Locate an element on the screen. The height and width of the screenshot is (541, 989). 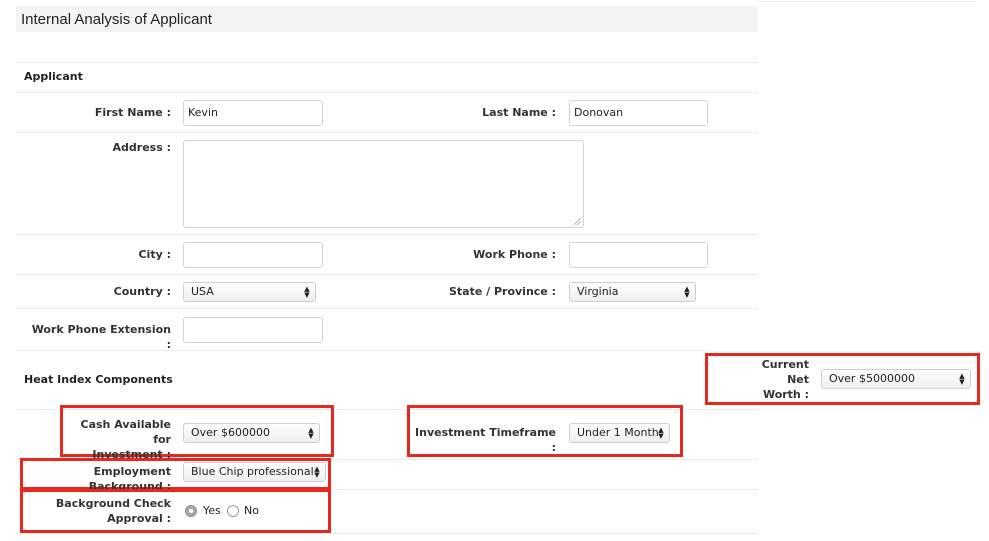
work-phone-field is located at coordinates (638, 255).